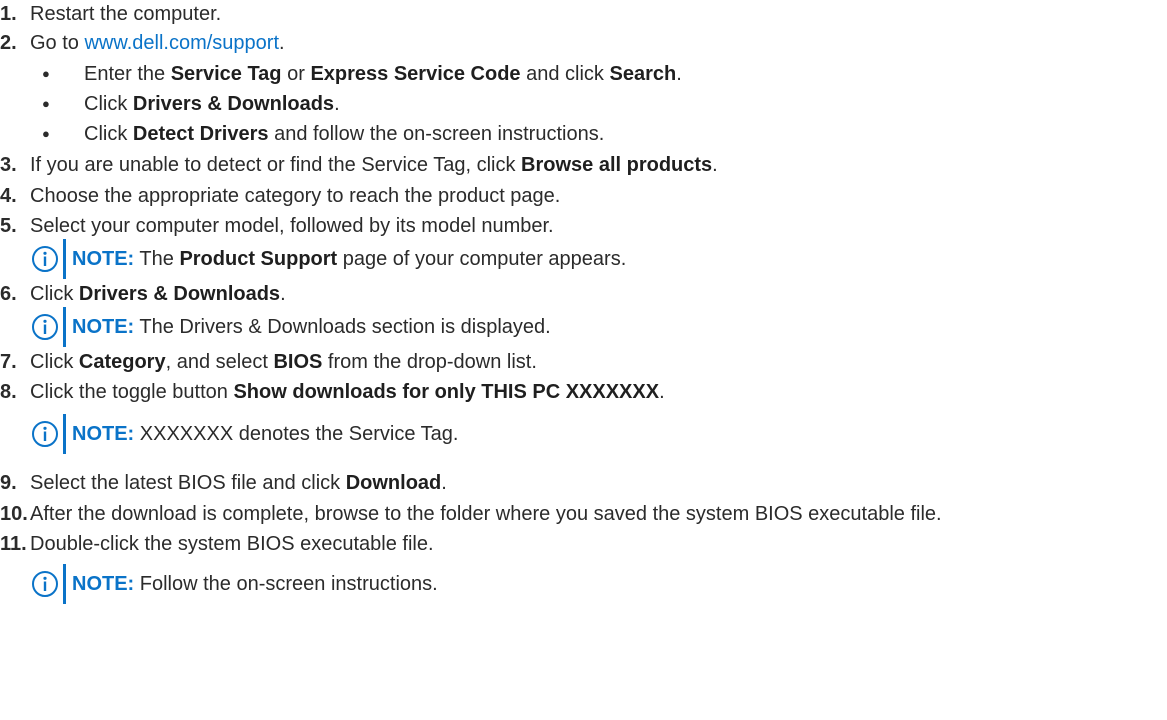 The height and width of the screenshot is (720, 1167). What do you see at coordinates (13, 544) in the screenshot?
I see `step-number: 11.` at bounding box center [13, 544].